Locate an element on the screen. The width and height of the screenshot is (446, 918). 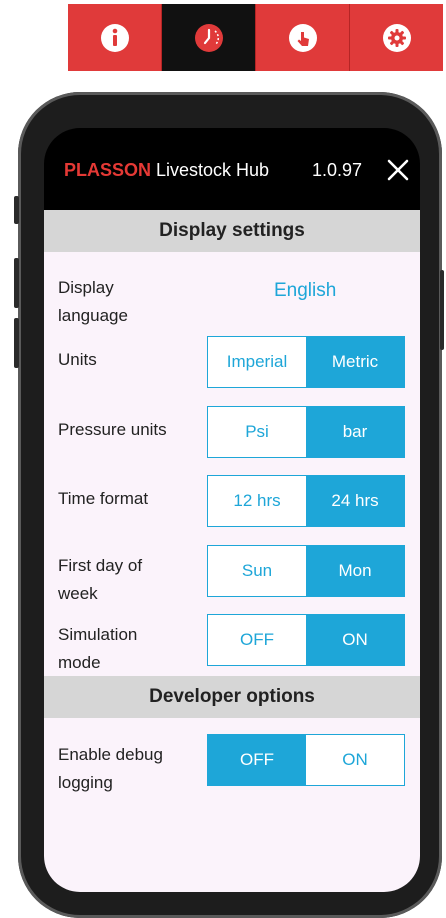
tab-info is located at coordinates (115, 37).